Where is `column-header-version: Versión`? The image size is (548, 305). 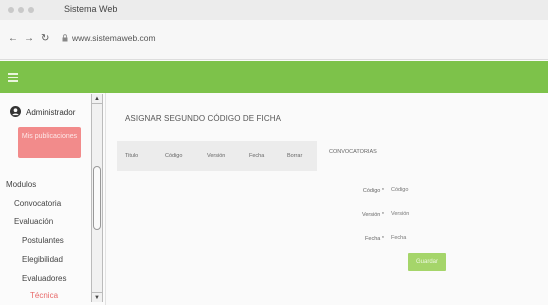 column-header-version: Versión is located at coordinates (216, 156).